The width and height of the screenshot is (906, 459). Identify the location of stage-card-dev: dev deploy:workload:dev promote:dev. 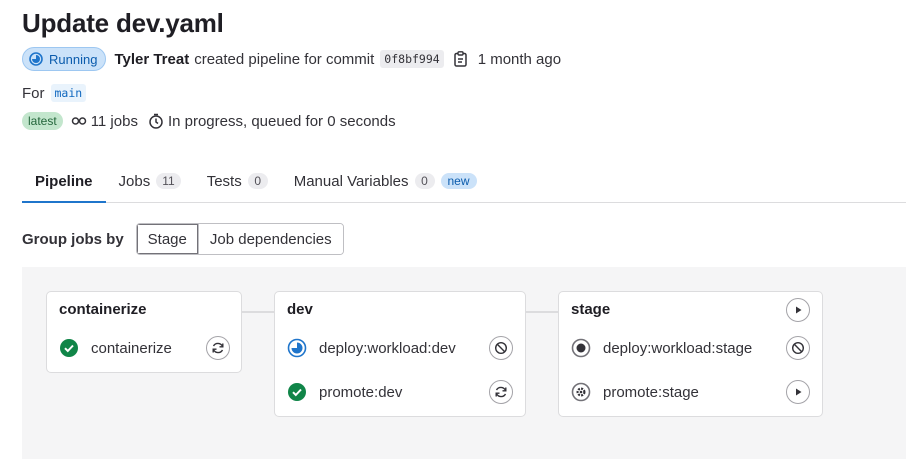
(400, 354).